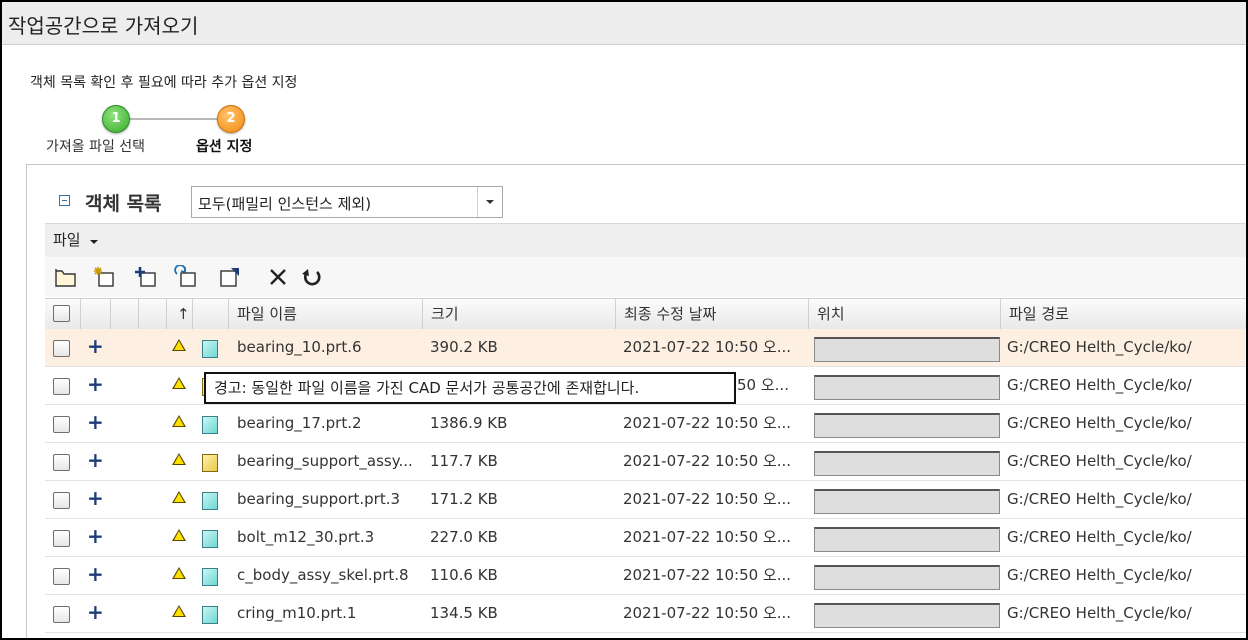 The width and height of the screenshot is (1248, 640). I want to click on undo-icon, so click(312, 277).